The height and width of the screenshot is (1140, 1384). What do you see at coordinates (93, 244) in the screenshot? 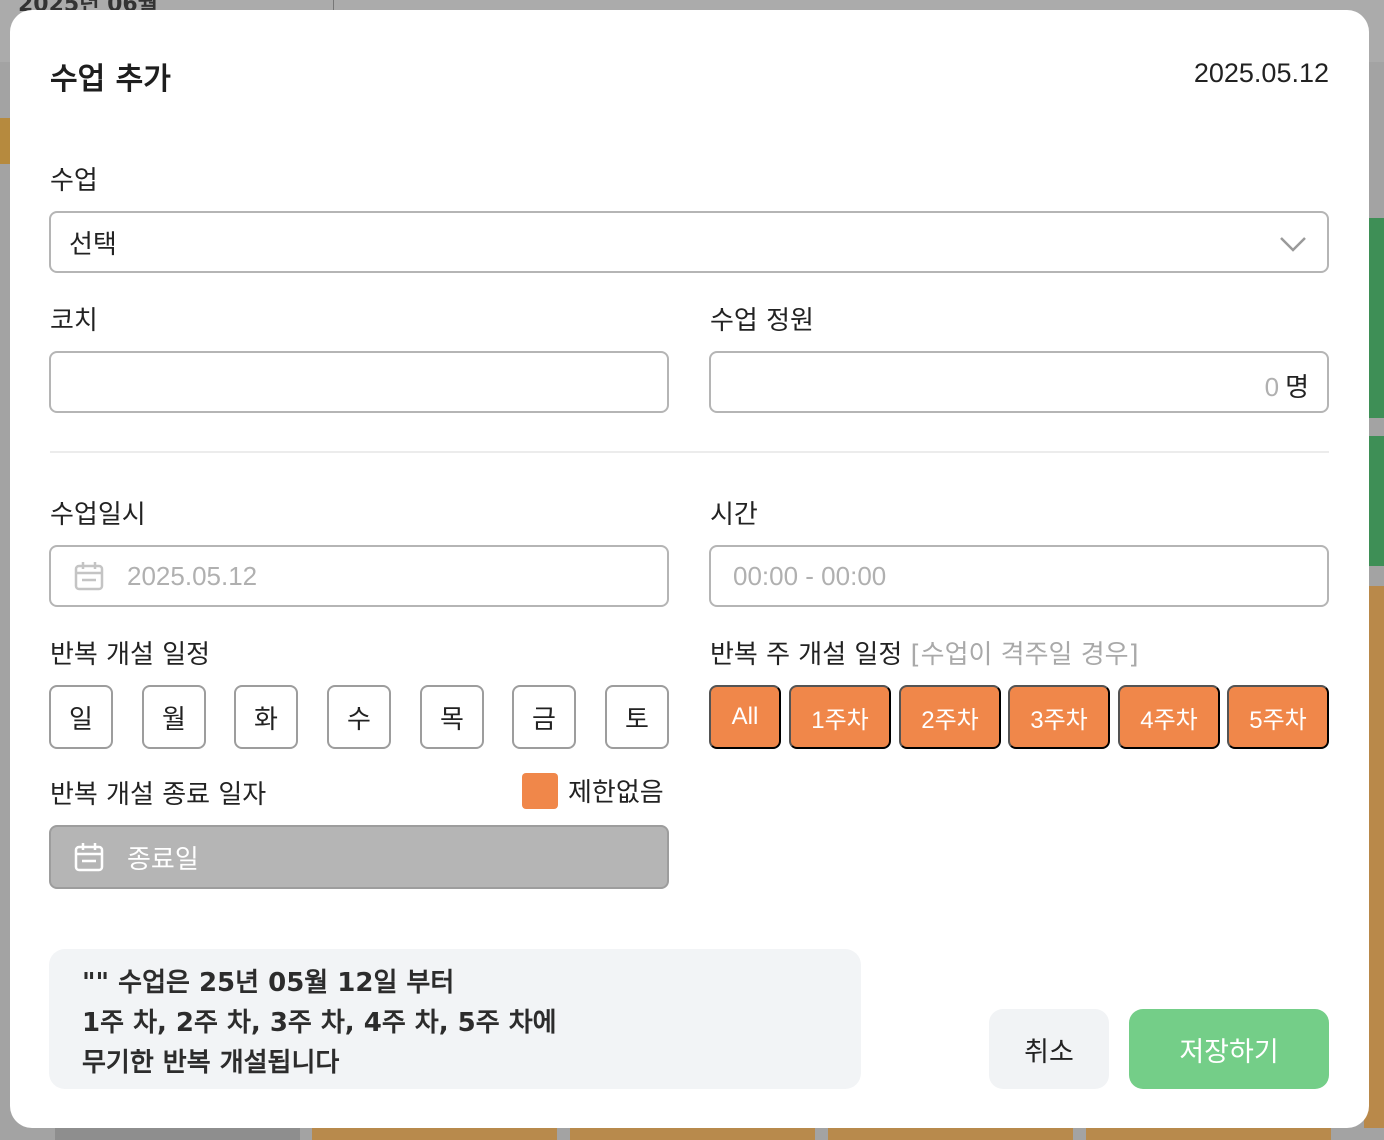
I see `class-select-value: 선택` at bounding box center [93, 244].